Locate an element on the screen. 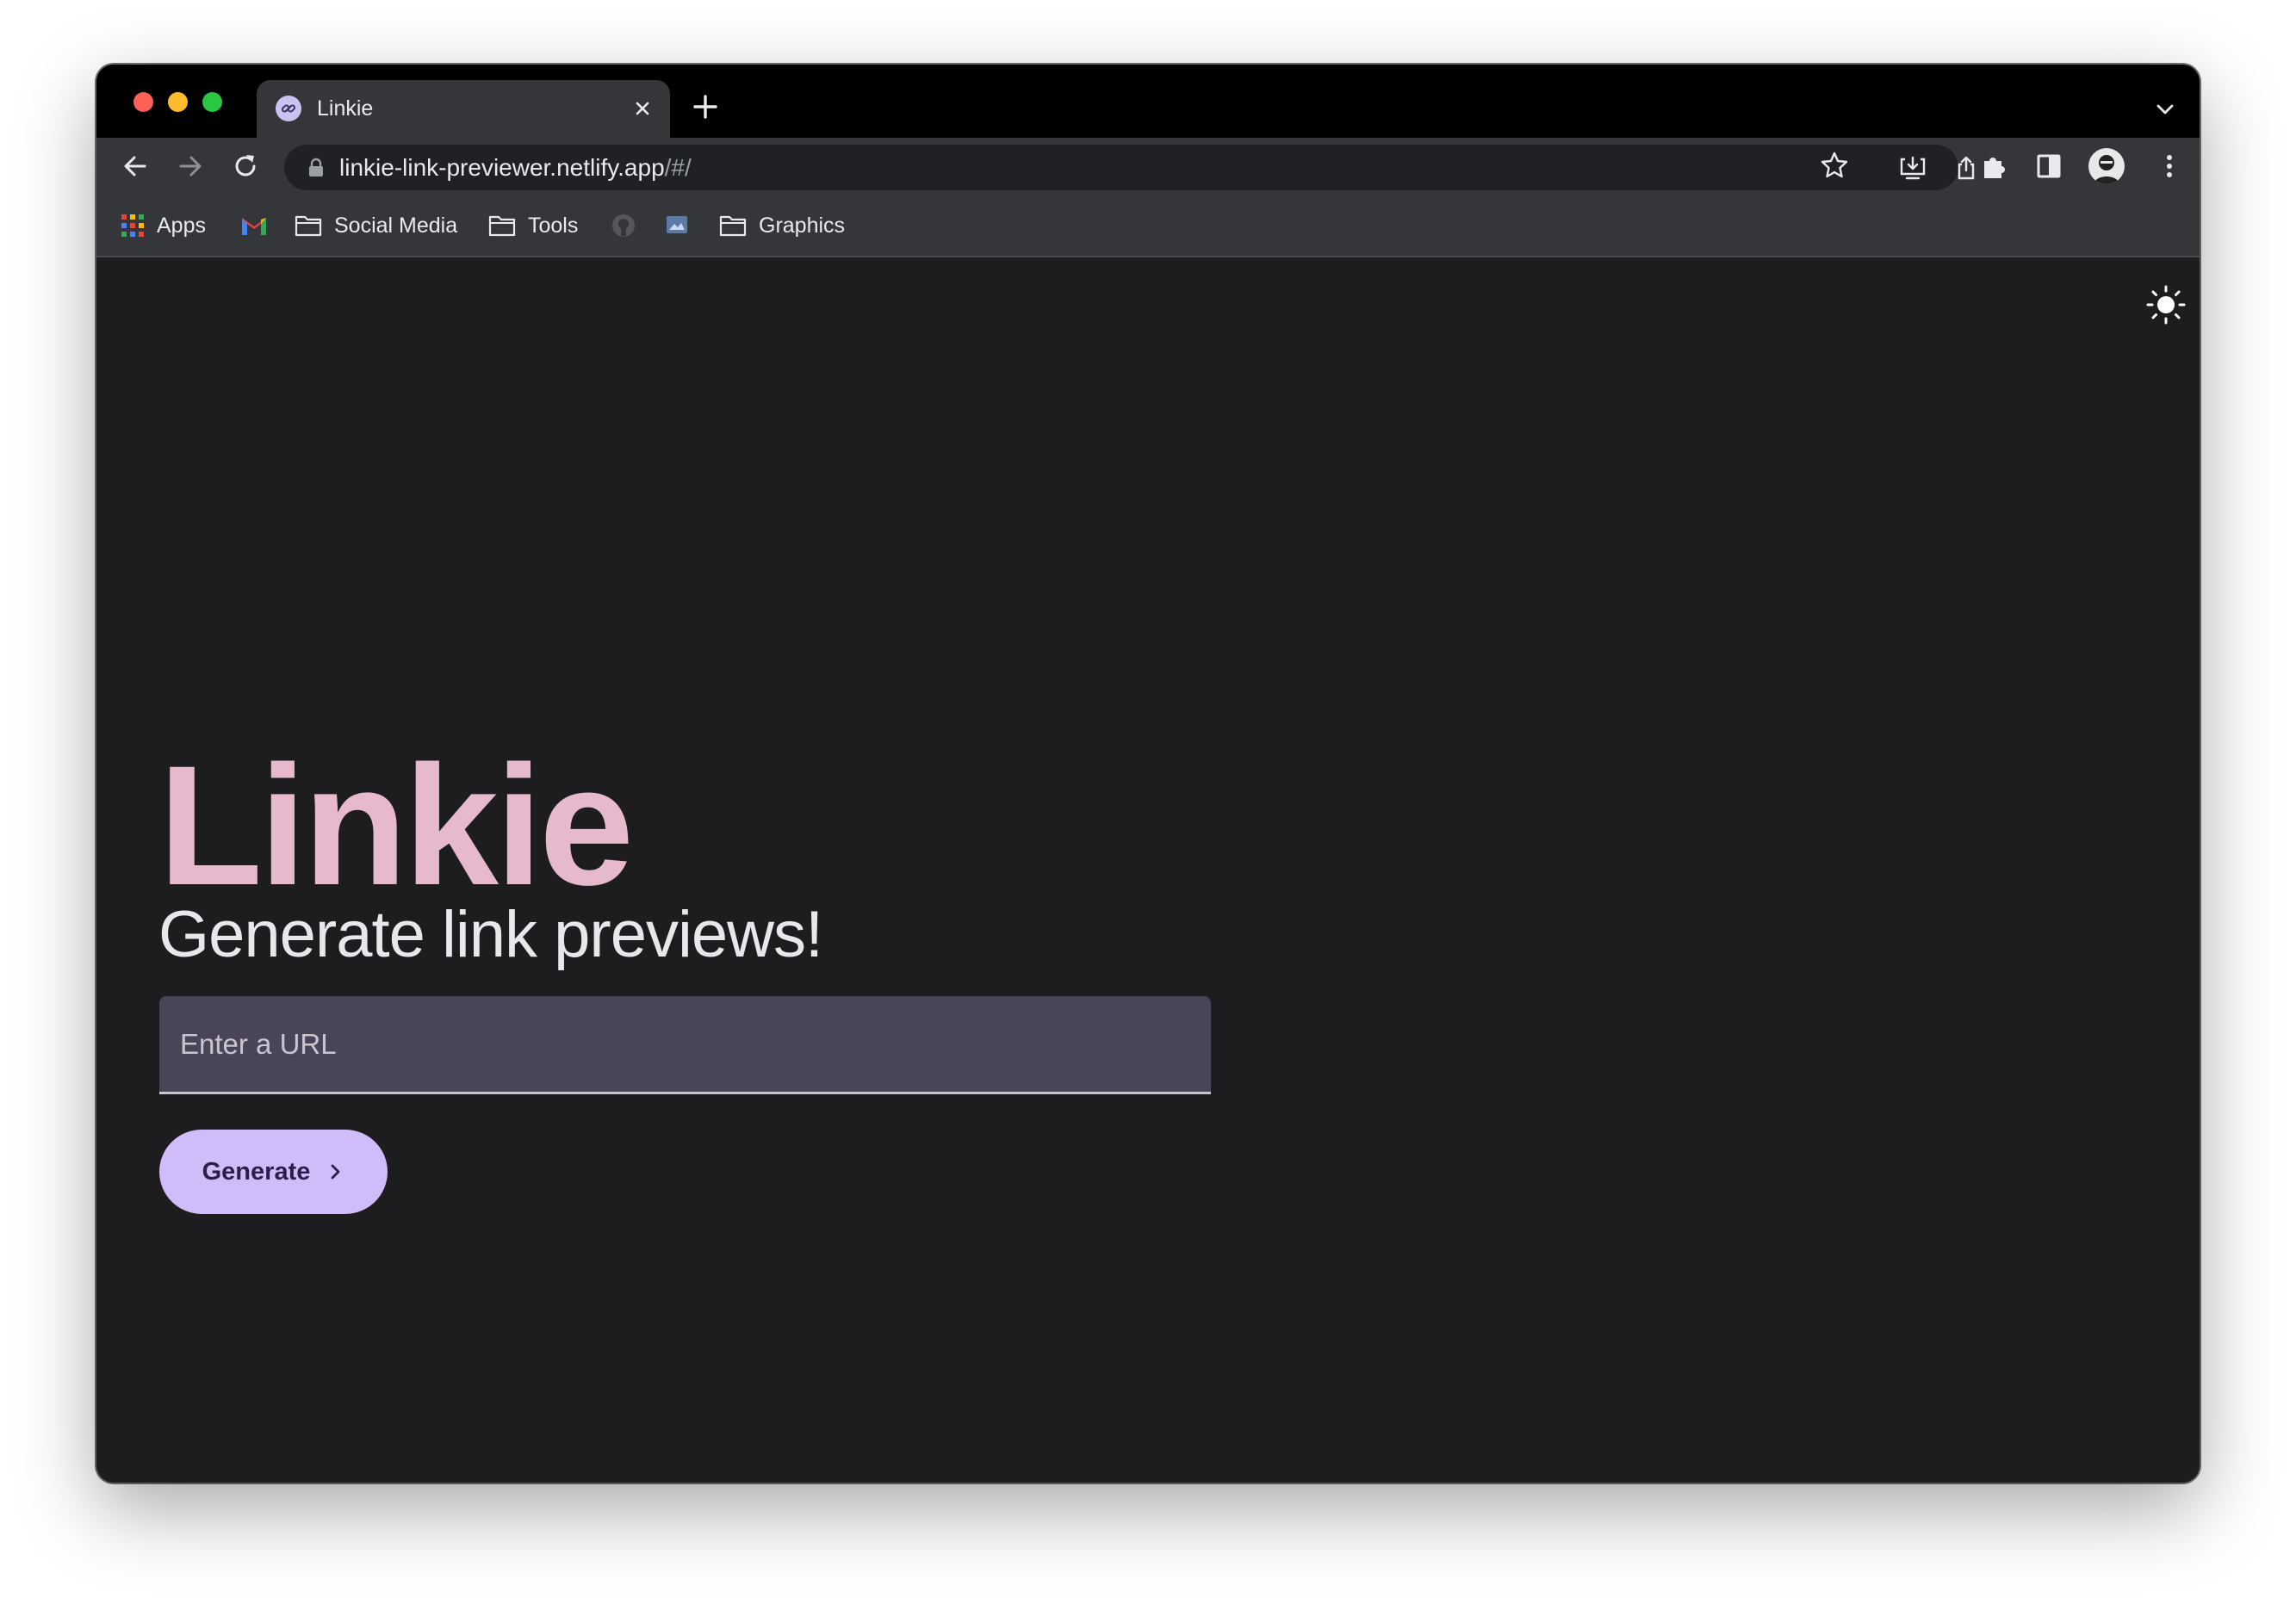  bookmark-label: Graphics is located at coordinates (802, 226).